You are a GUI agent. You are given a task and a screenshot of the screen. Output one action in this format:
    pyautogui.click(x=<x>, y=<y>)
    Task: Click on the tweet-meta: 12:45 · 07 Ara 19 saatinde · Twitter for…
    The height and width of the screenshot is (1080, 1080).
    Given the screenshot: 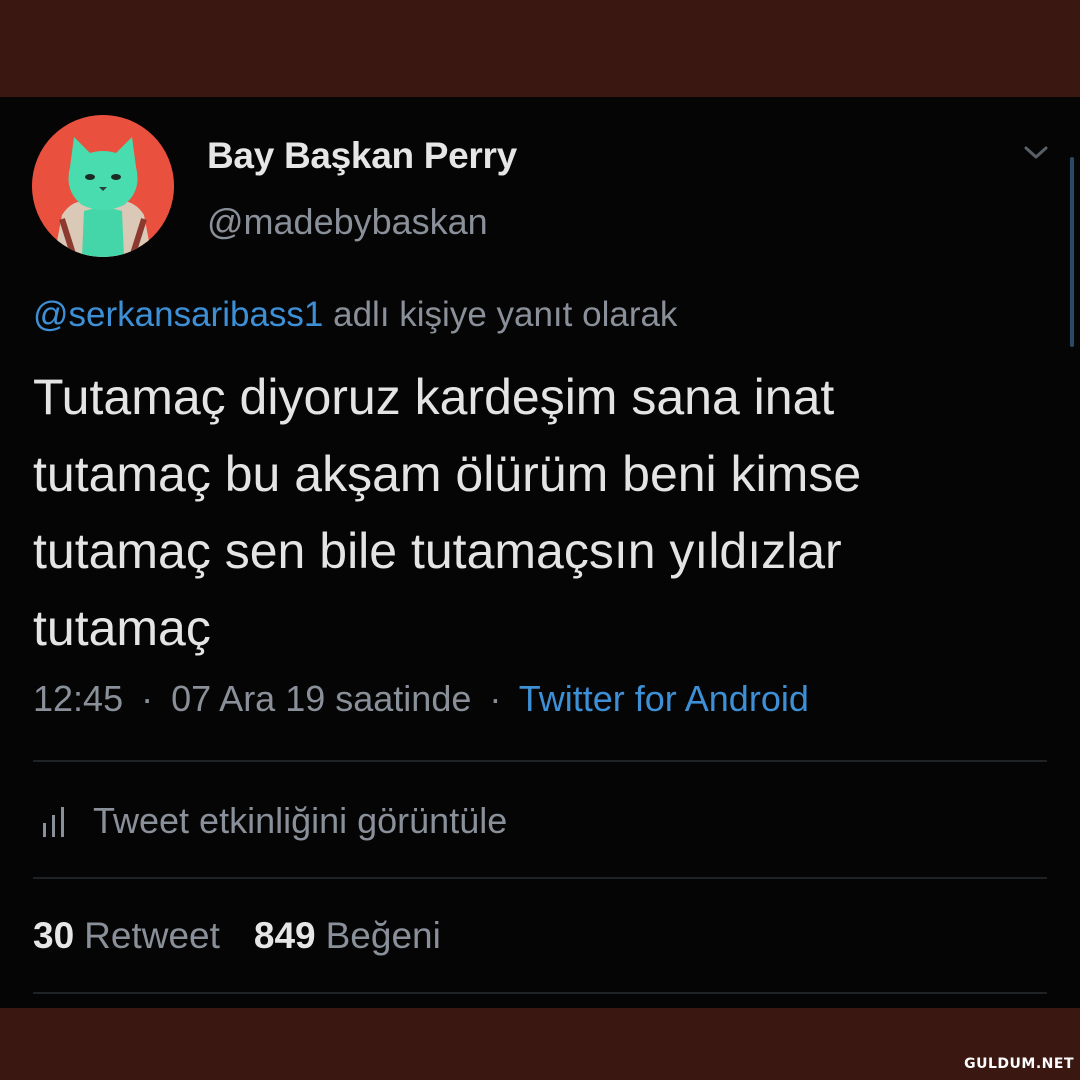 What is the action you would take?
    pyautogui.click(x=421, y=699)
    